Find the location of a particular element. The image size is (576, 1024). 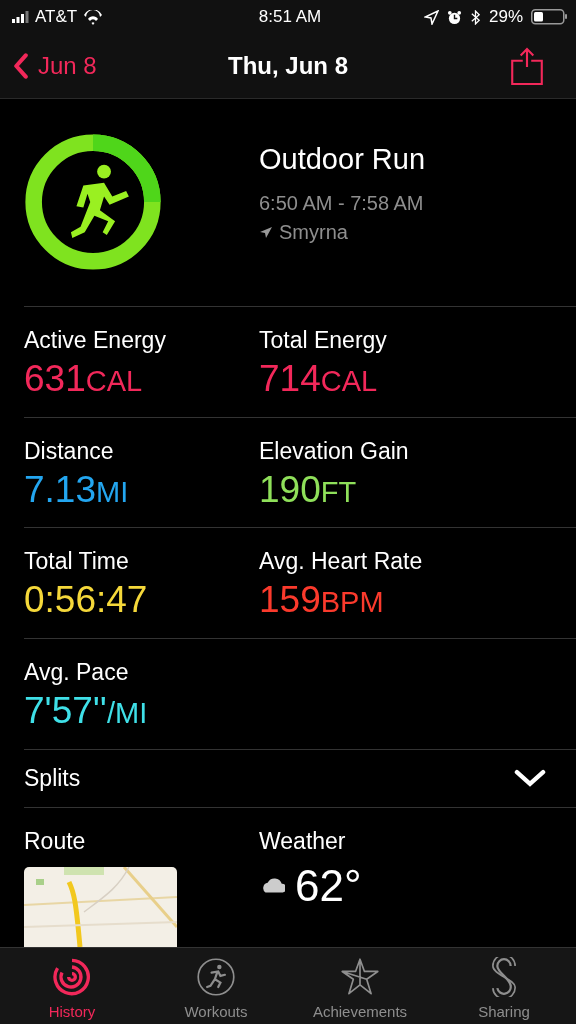

metric-value: 7.13MI is located at coordinates (76, 489).